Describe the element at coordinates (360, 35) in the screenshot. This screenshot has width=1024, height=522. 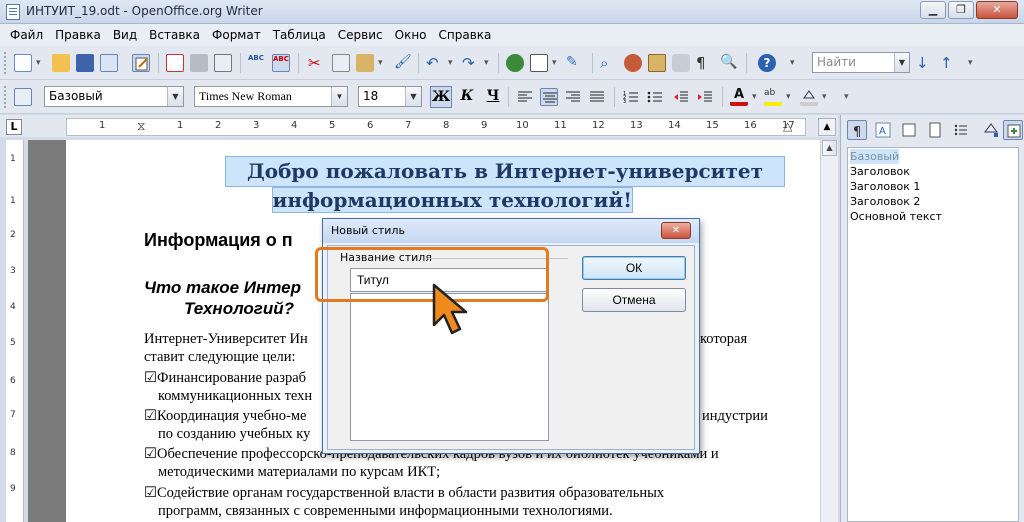
I see `menu-tools: Сервис` at that location.